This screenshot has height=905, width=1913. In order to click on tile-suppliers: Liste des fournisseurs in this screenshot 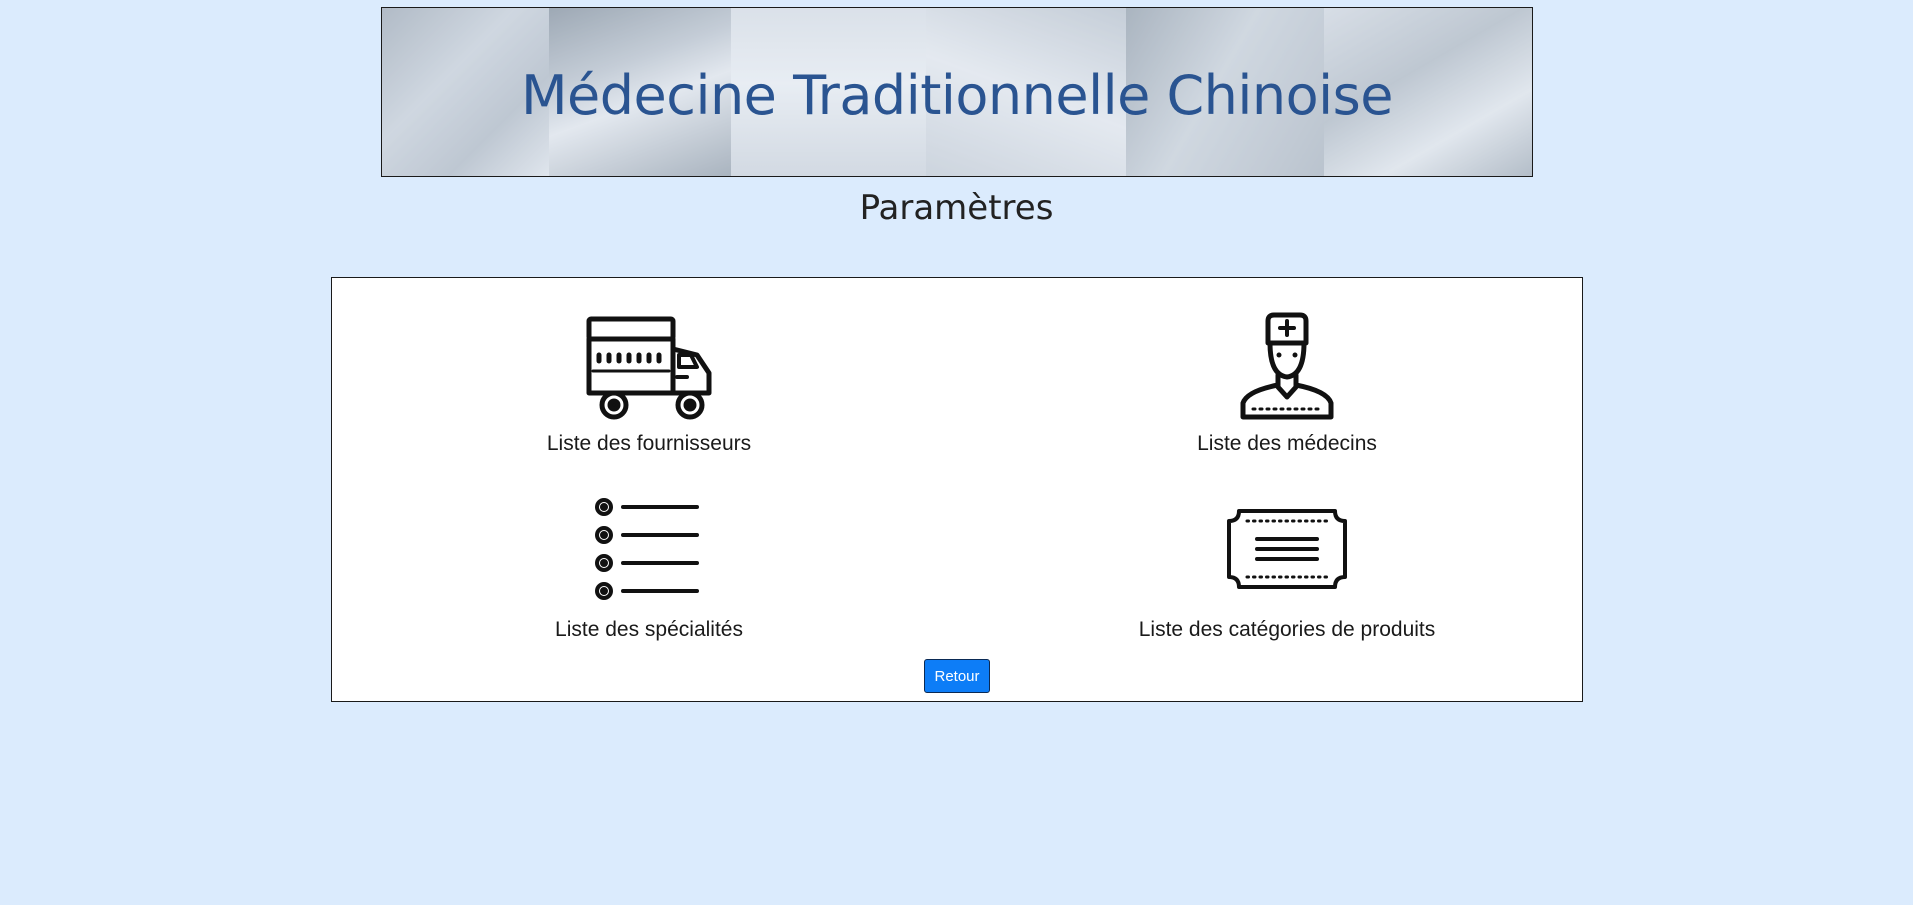, I will do `click(649, 384)`.